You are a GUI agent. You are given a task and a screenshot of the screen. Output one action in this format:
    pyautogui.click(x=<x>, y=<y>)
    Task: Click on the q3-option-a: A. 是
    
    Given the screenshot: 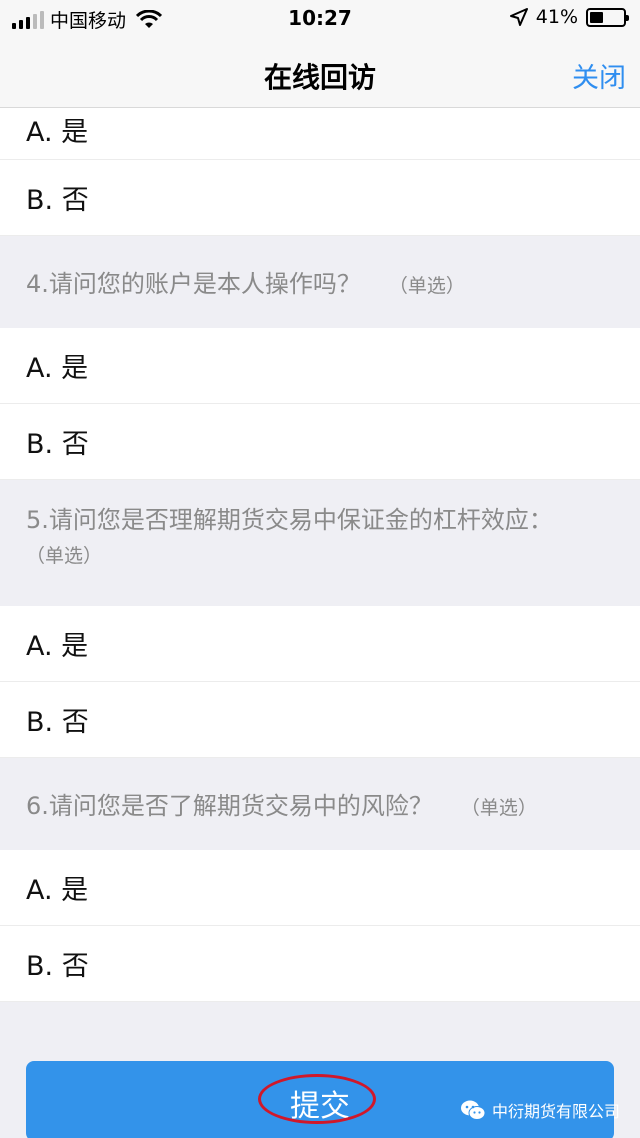 What is the action you would take?
    pyautogui.click(x=320, y=134)
    